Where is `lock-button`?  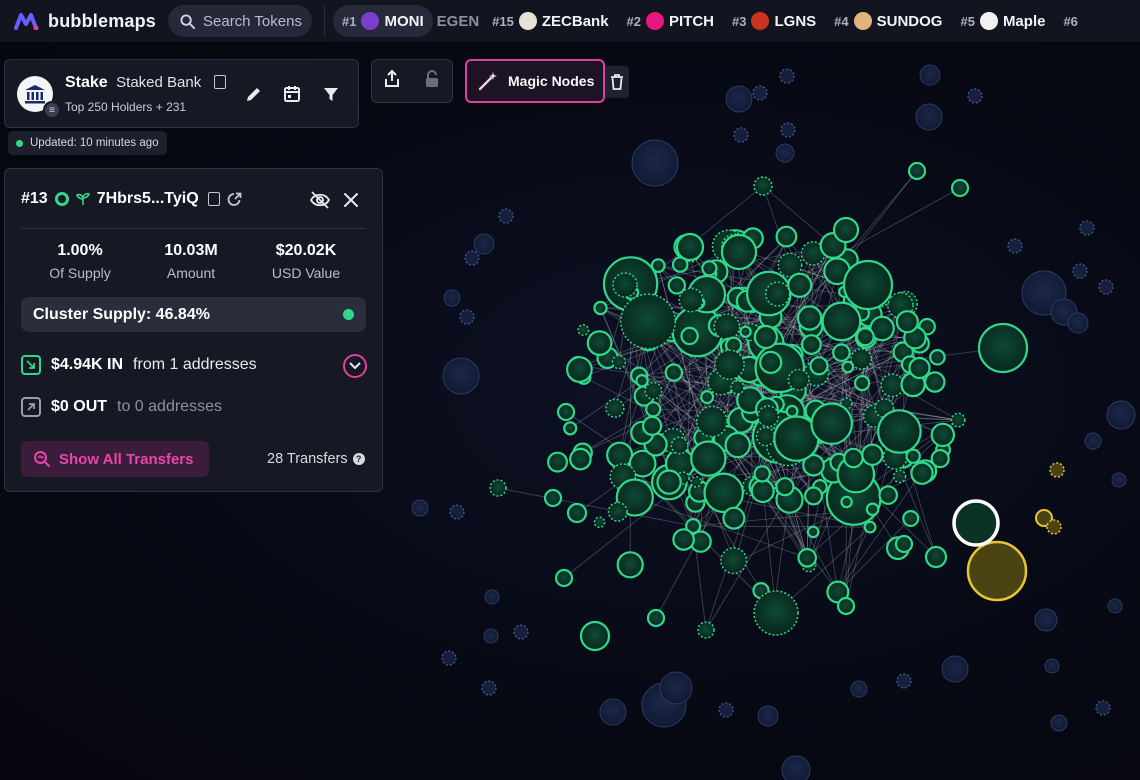 lock-button is located at coordinates (432, 81).